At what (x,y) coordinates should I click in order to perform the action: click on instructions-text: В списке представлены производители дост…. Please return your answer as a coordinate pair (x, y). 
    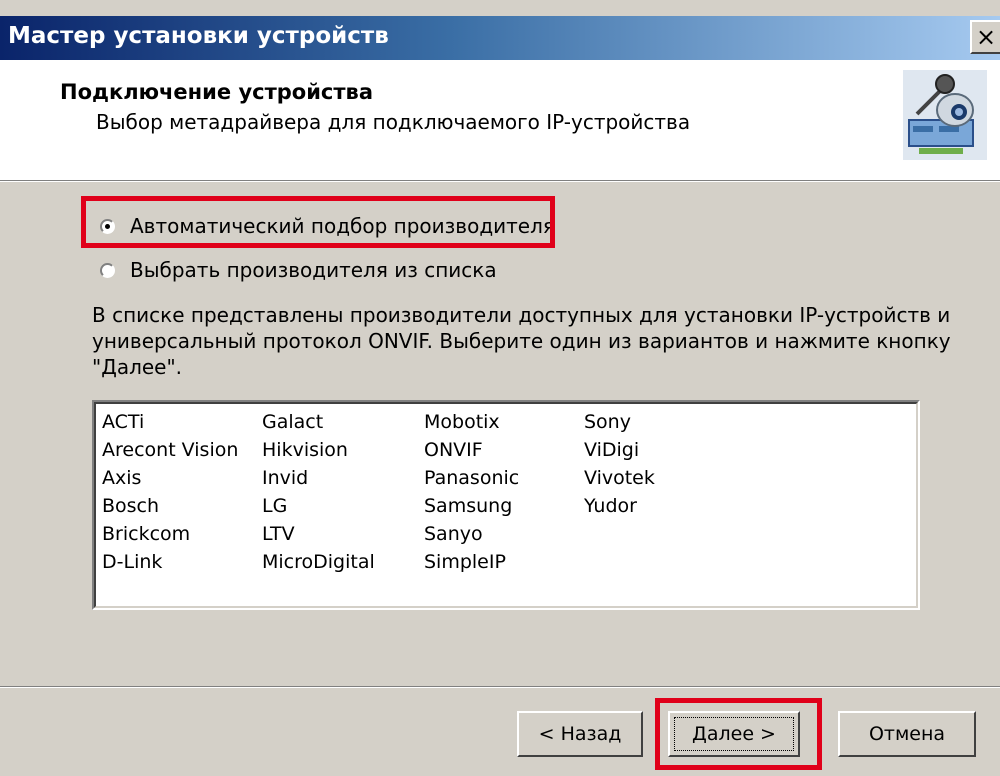
    Looking at the image, I should click on (521, 341).